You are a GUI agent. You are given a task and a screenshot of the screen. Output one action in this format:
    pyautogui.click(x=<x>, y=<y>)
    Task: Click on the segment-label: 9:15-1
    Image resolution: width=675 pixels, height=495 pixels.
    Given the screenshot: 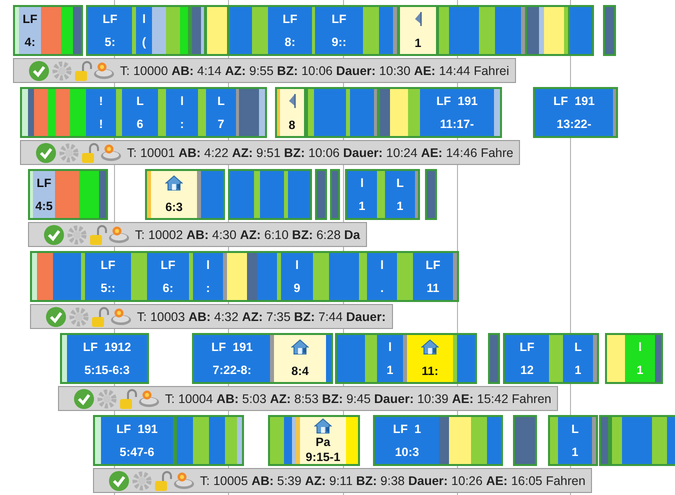 What is the action you would take?
    pyautogui.click(x=323, y=457)
    